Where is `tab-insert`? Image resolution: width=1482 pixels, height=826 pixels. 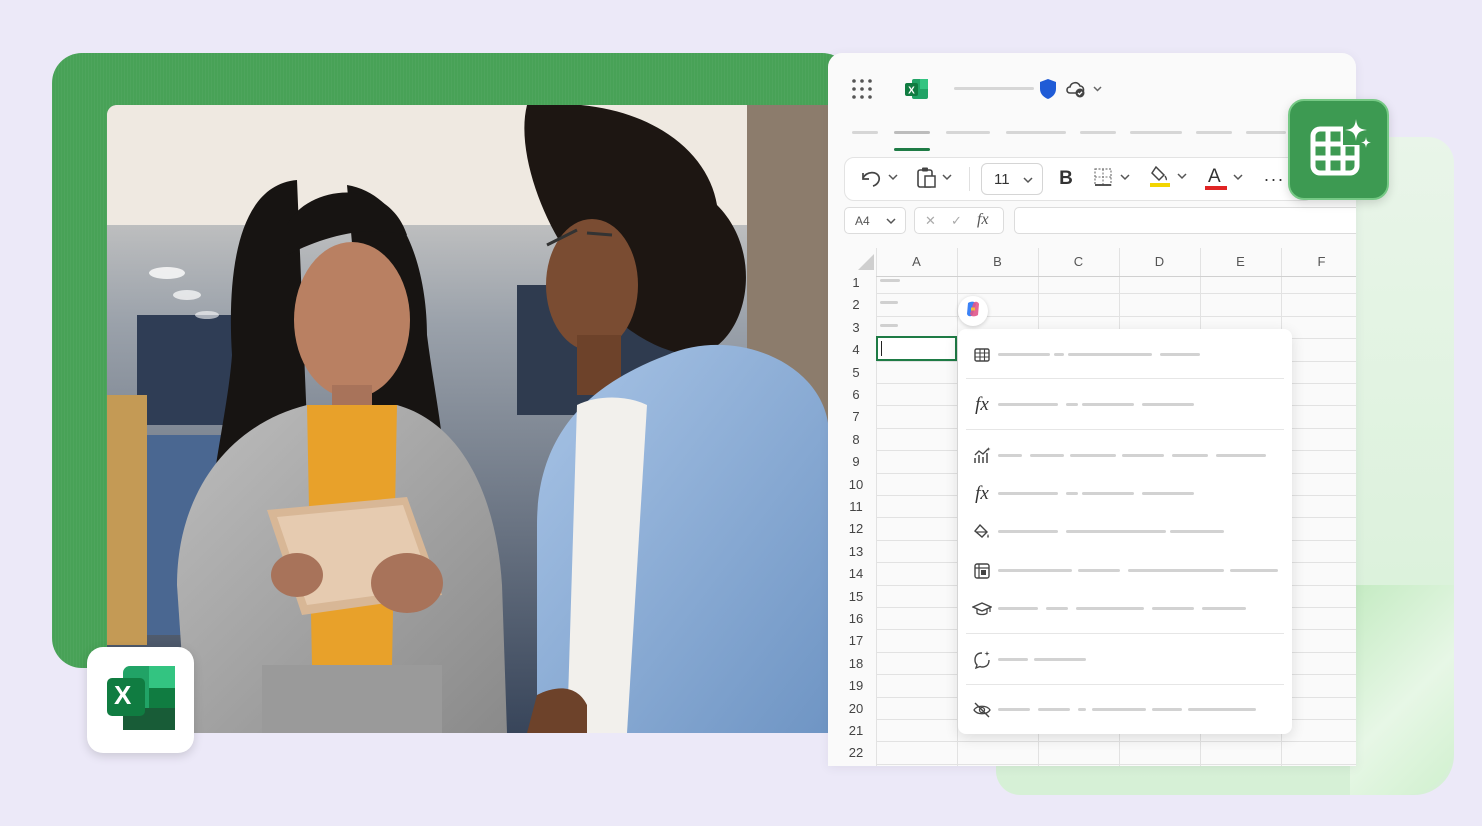
tab-insert is located at coordinates (968, 132).